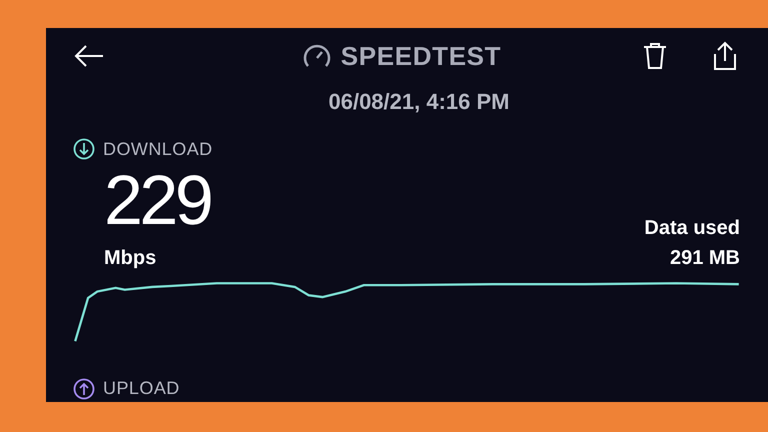 The height and width of the screenshot is (432, 768). Describe the element at coordinates (655, 56) in the screenshot. I see `trash-icon` at that location.